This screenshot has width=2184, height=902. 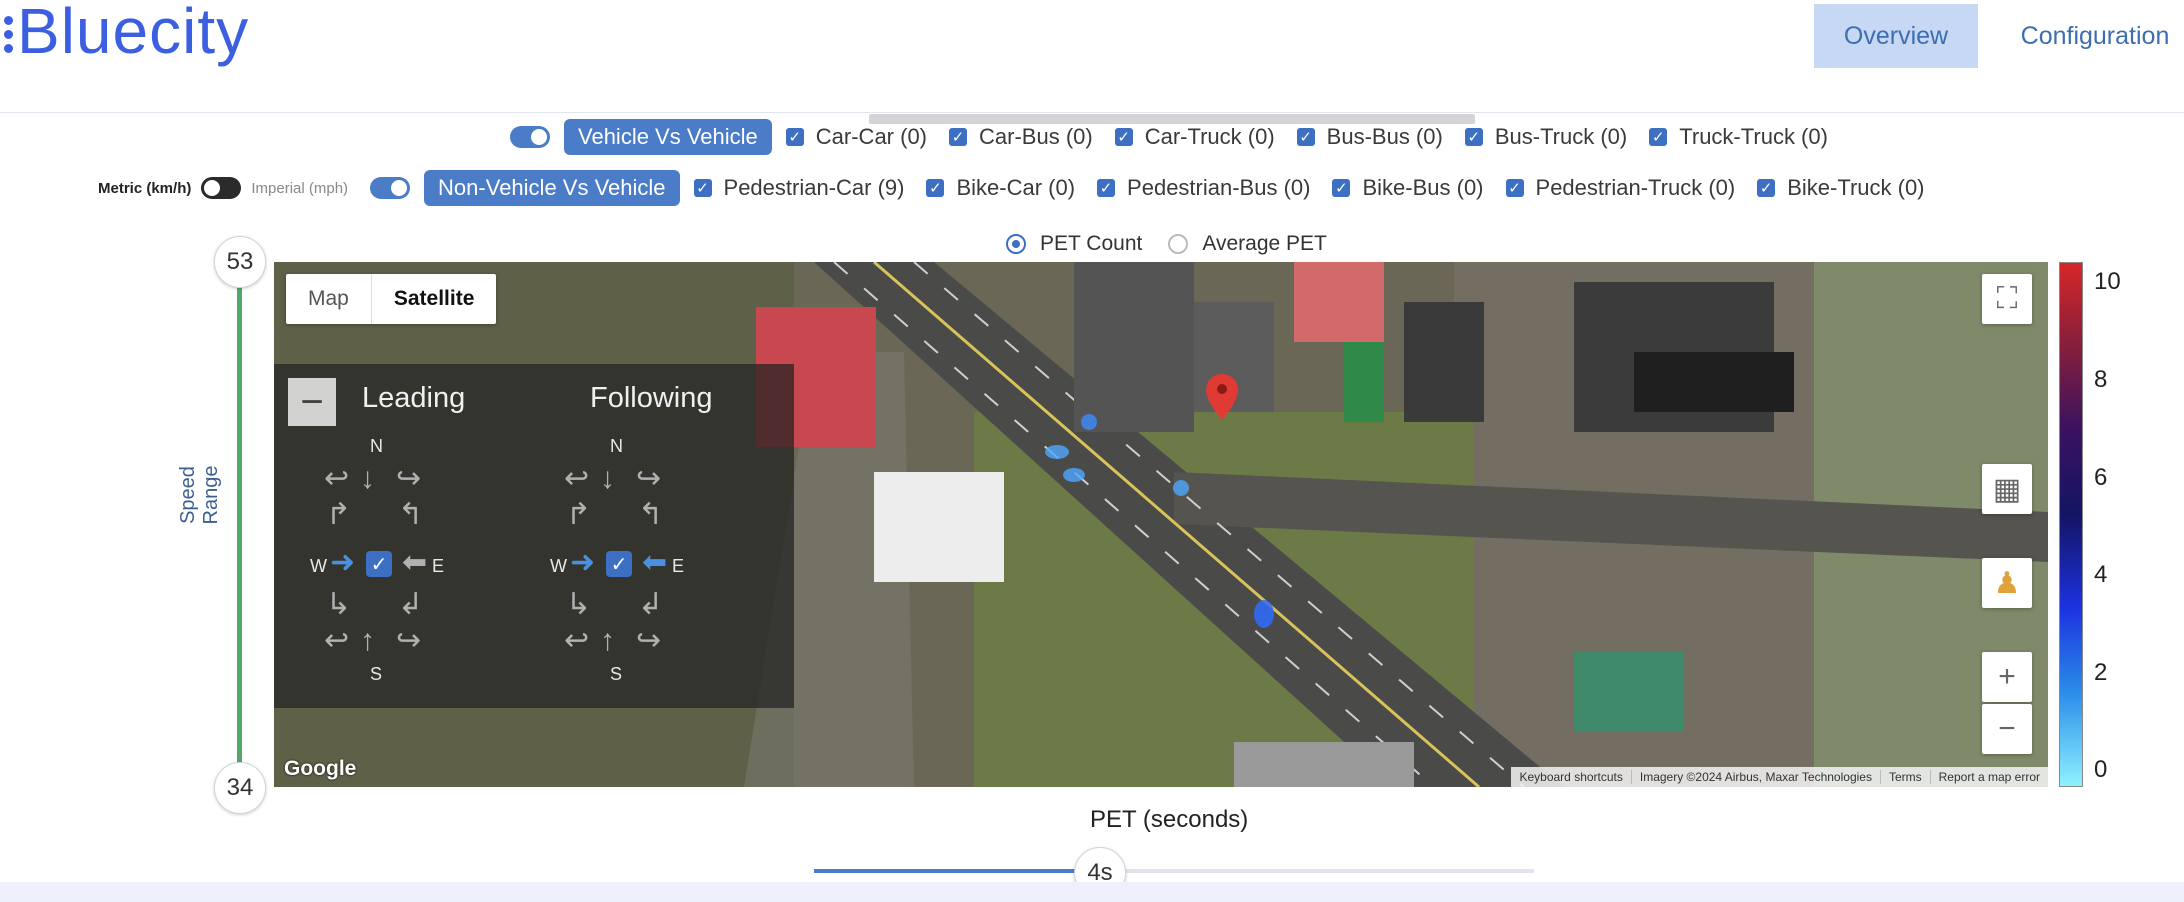 What do you see at coordinates (390, 188) in the screenshot?
I see `nonvehicle-group-toggle` at bounding box center [390, 188].